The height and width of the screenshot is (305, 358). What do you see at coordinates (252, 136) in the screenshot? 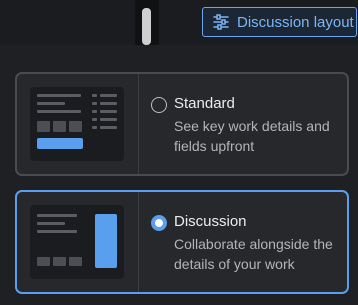
I see `standard-option-description: See key work details and fields upfront` at bounding box center [252, 136].